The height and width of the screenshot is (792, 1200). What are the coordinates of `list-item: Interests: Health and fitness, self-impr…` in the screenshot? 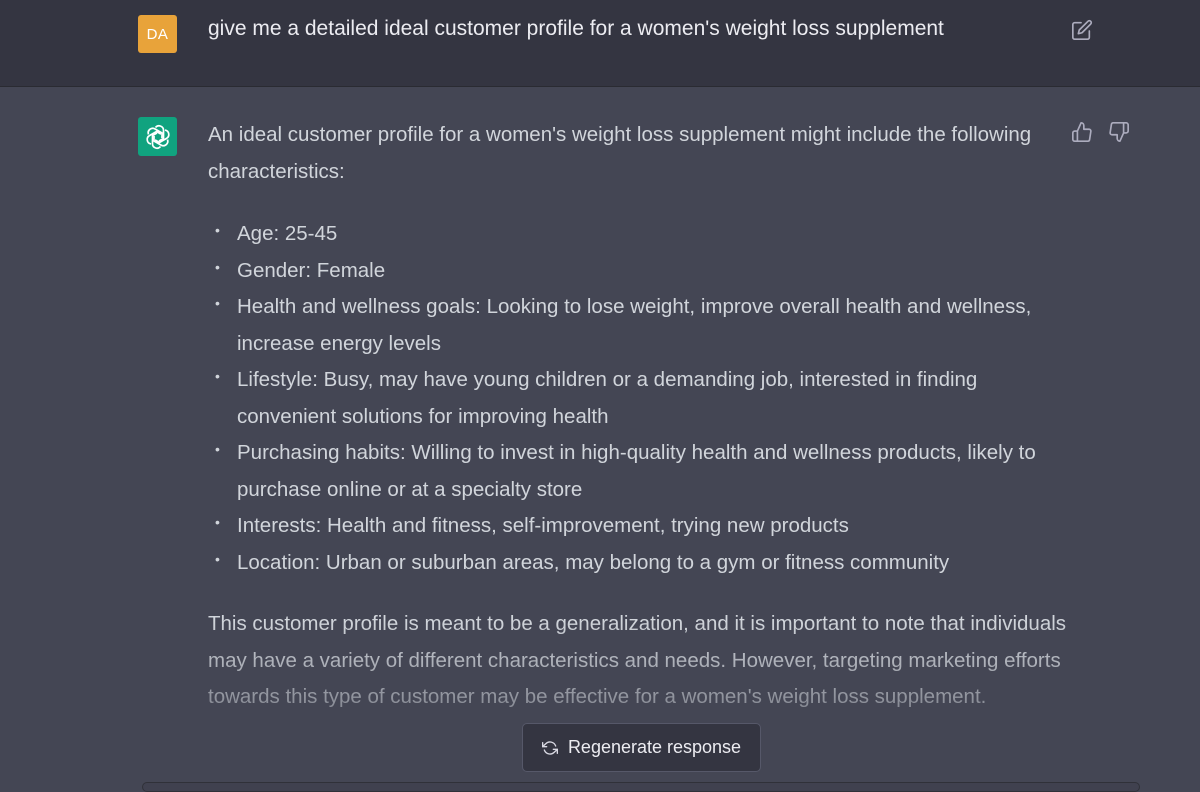 It's located at (641, 524).